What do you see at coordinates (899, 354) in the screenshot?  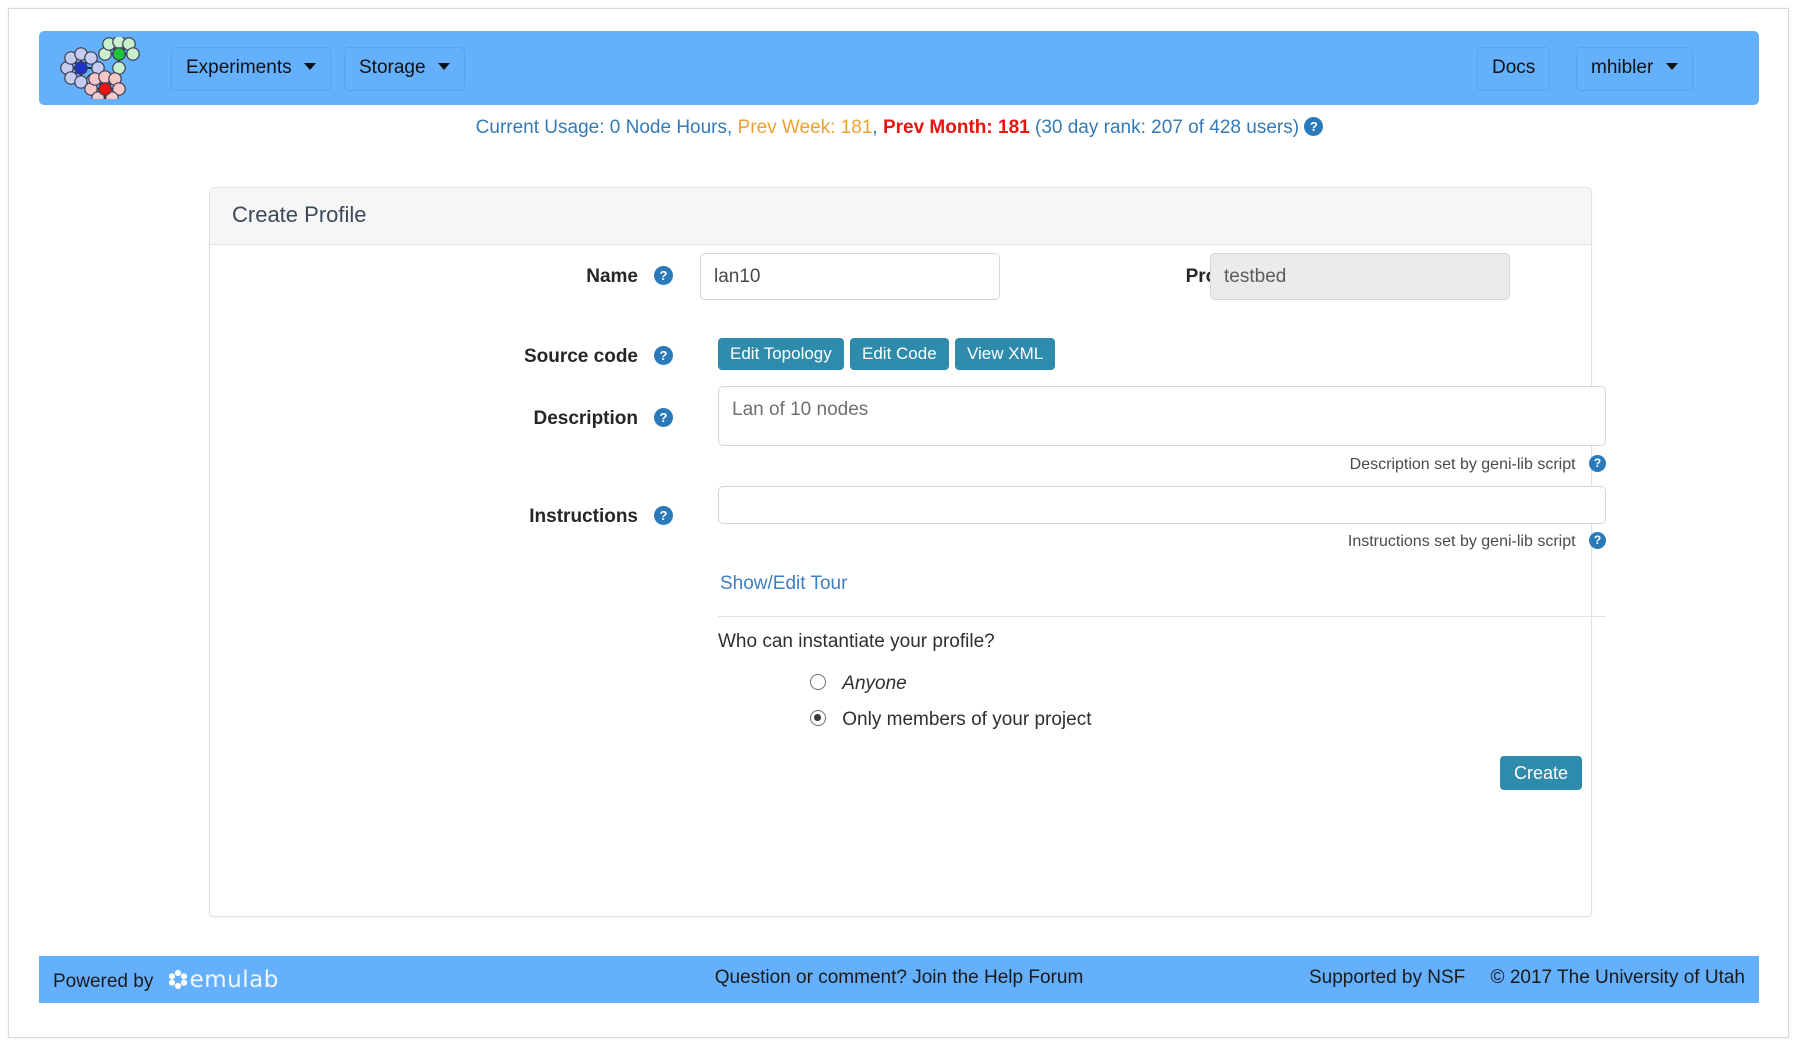 I see `edit-code-button: Edit Code` at bounding box center [899, 354].